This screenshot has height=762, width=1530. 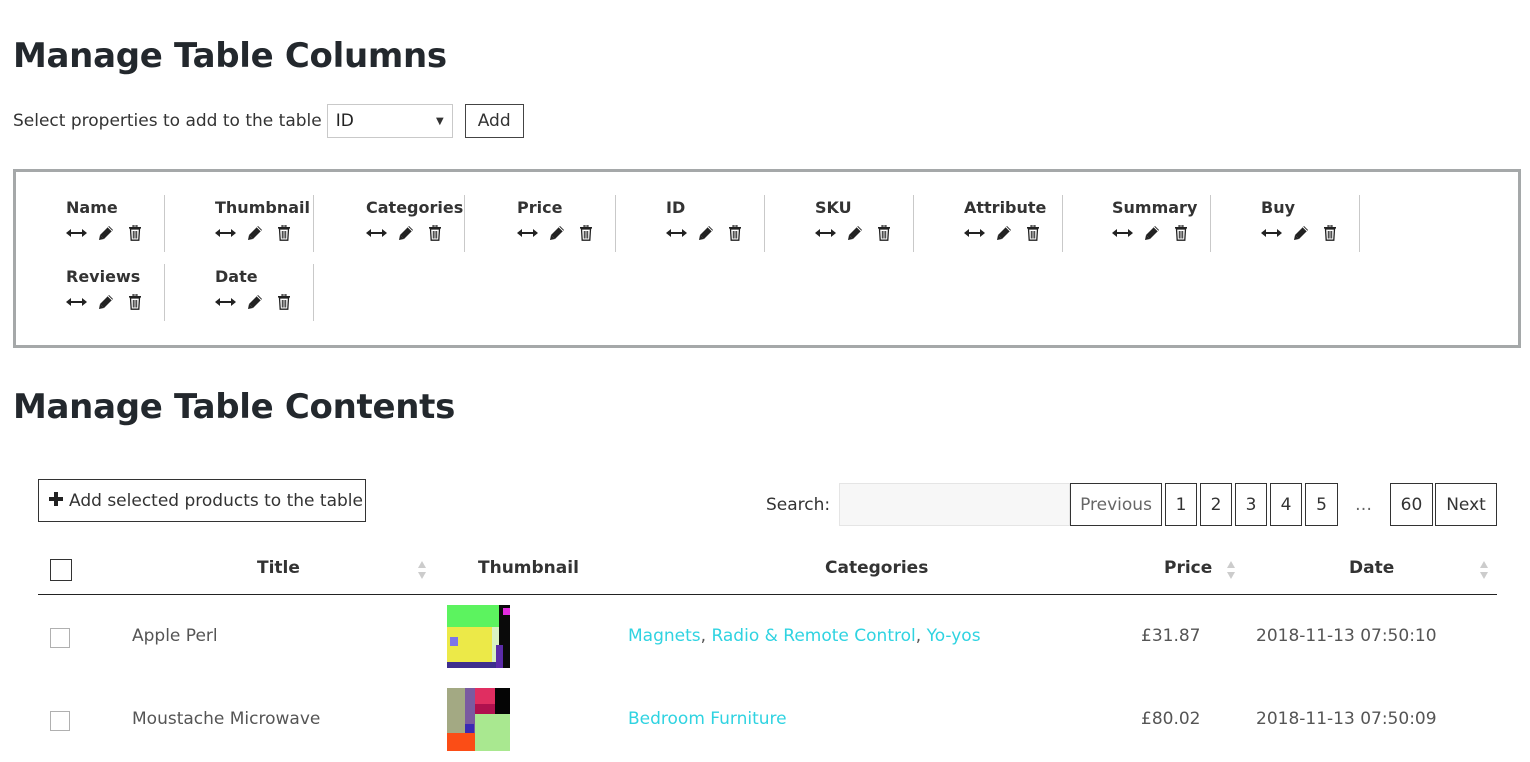 What do you see at coordinates (415, 207) in the screenshot?
I see `column-name: Categories` at bounding box center [415, 207].